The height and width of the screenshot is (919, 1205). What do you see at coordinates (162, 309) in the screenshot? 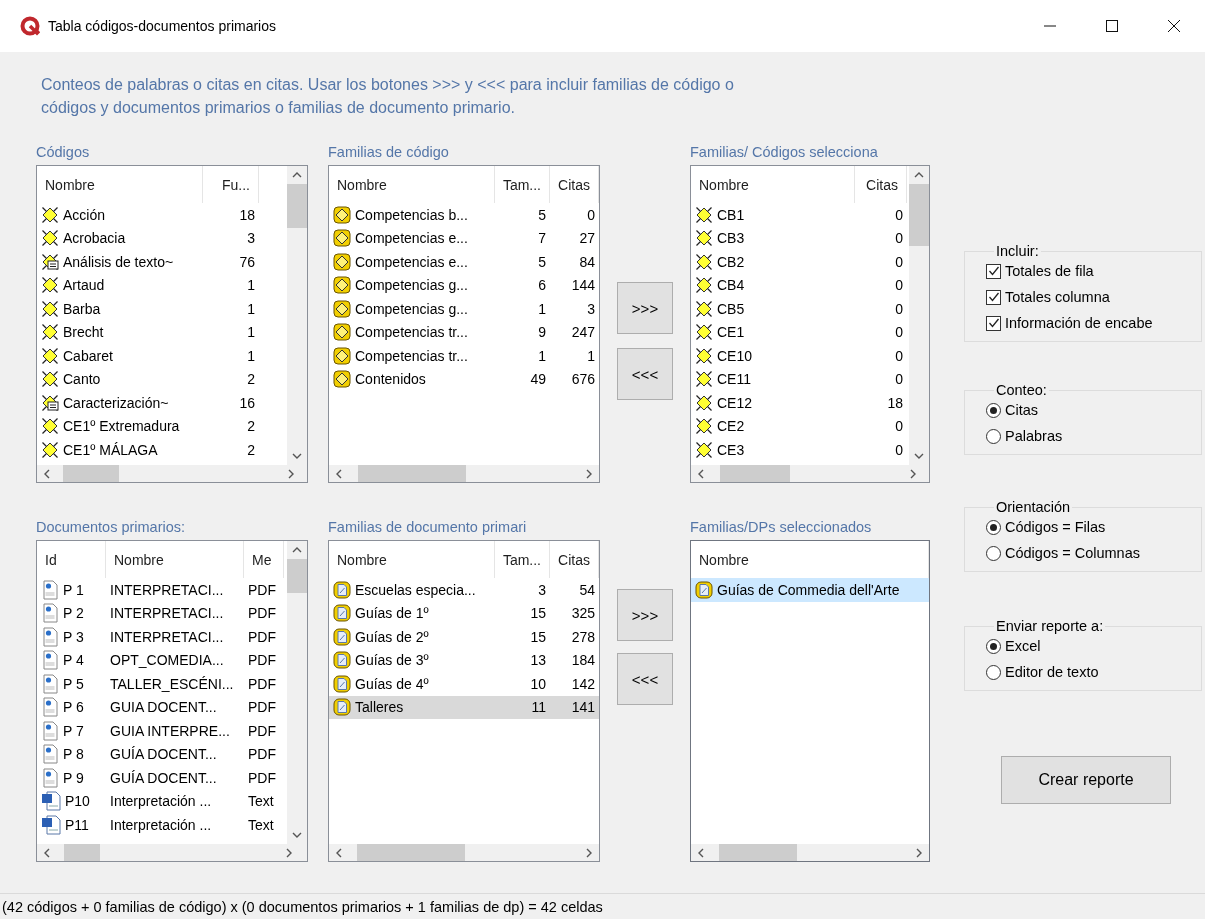
I see `list-row: Barba 1` at bounding box center [162, 309].